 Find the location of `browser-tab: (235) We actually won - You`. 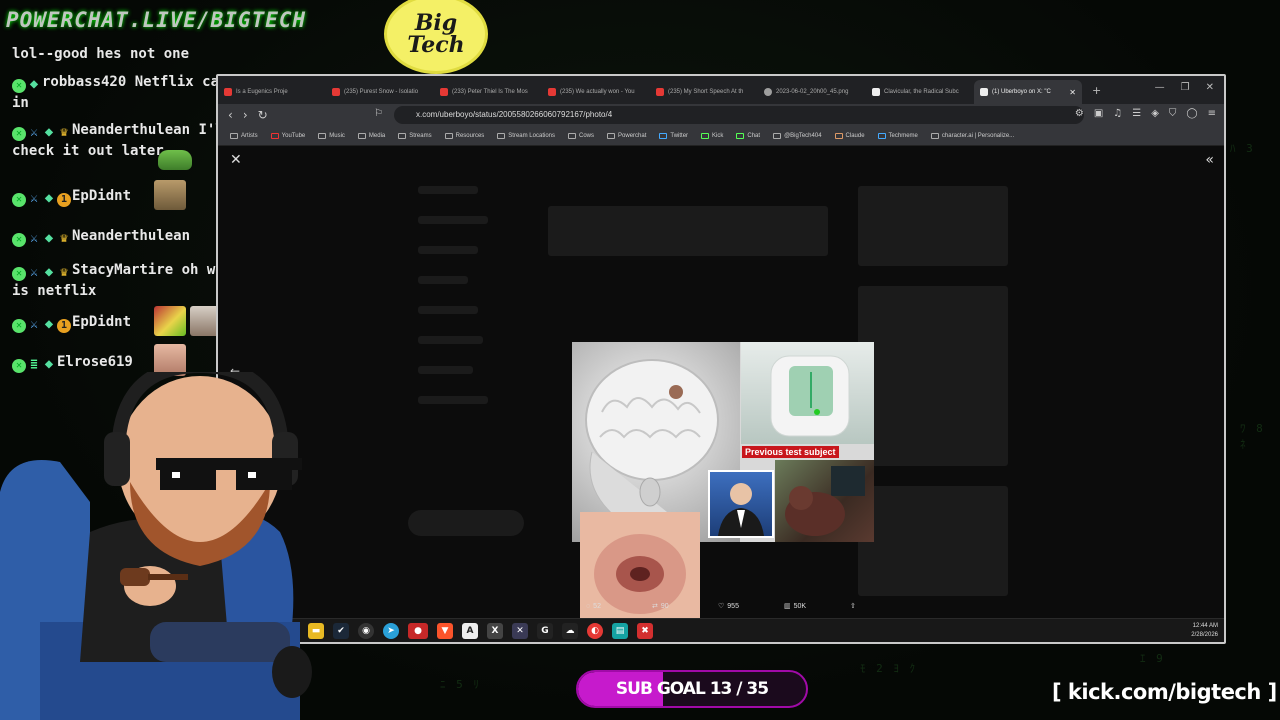

browser-tab: (235) We actually won - You is located at coordinates (596, 92).